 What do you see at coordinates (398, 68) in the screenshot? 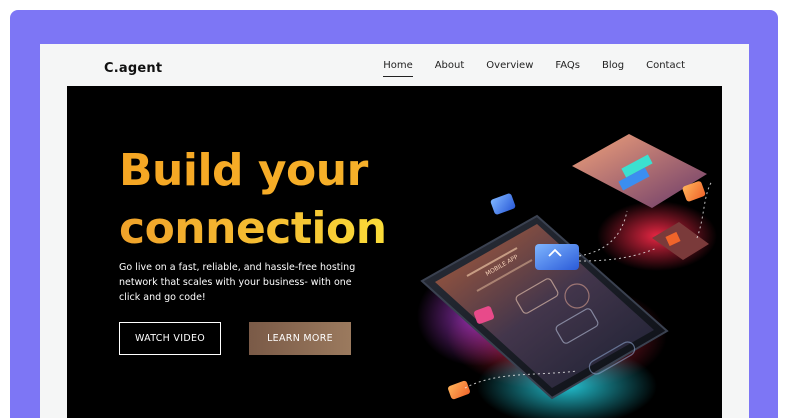
I see `nav-item-home: Home` at bounding box center [398, 68].